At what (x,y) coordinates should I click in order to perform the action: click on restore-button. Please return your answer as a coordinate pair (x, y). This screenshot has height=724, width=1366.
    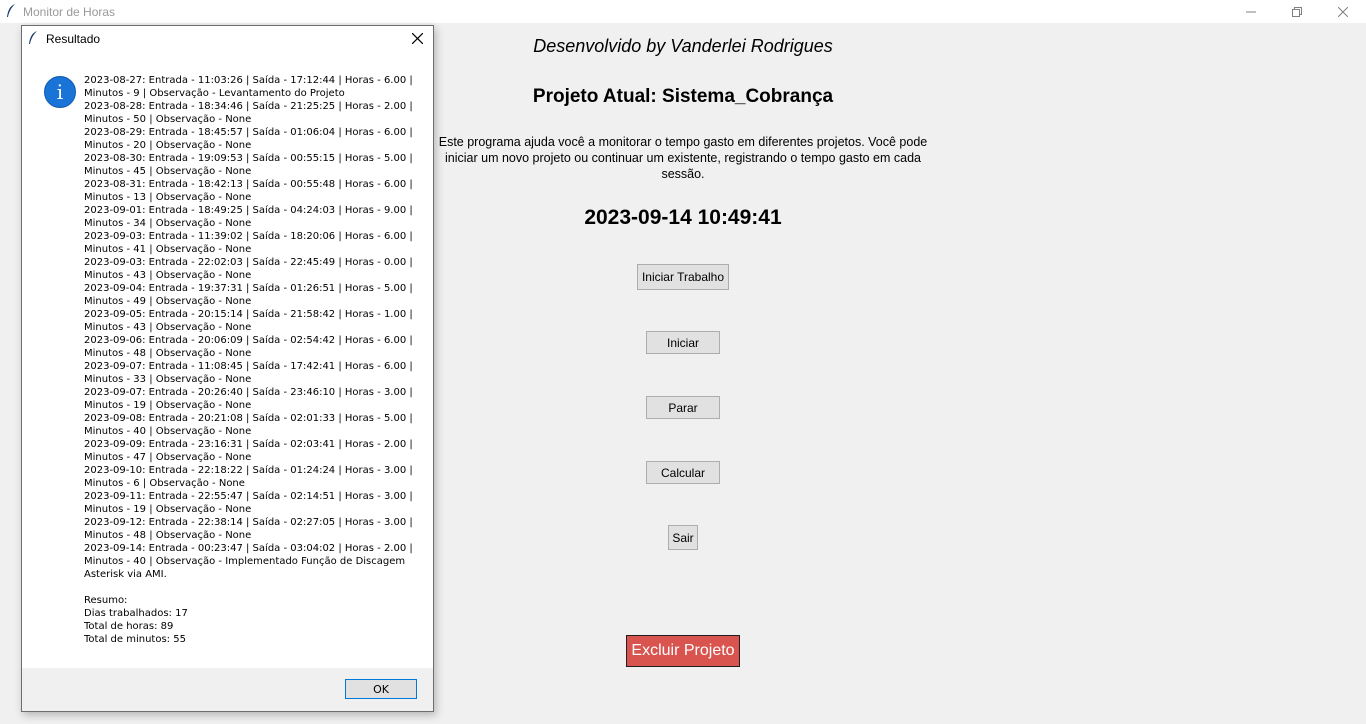
    Looking at the image, I should click on (1297, 11).